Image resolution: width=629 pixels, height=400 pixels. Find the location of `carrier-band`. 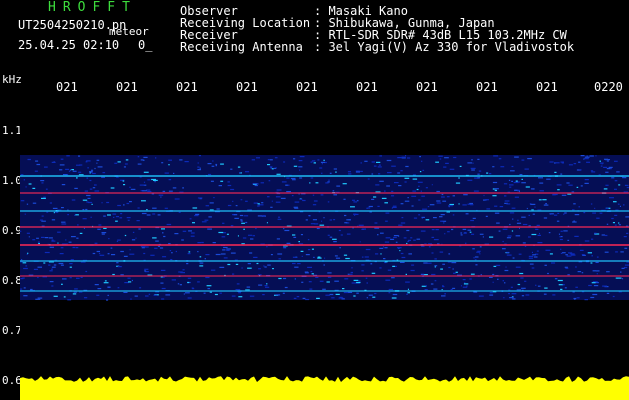

carrier-band is located at coordinates (324, 245).